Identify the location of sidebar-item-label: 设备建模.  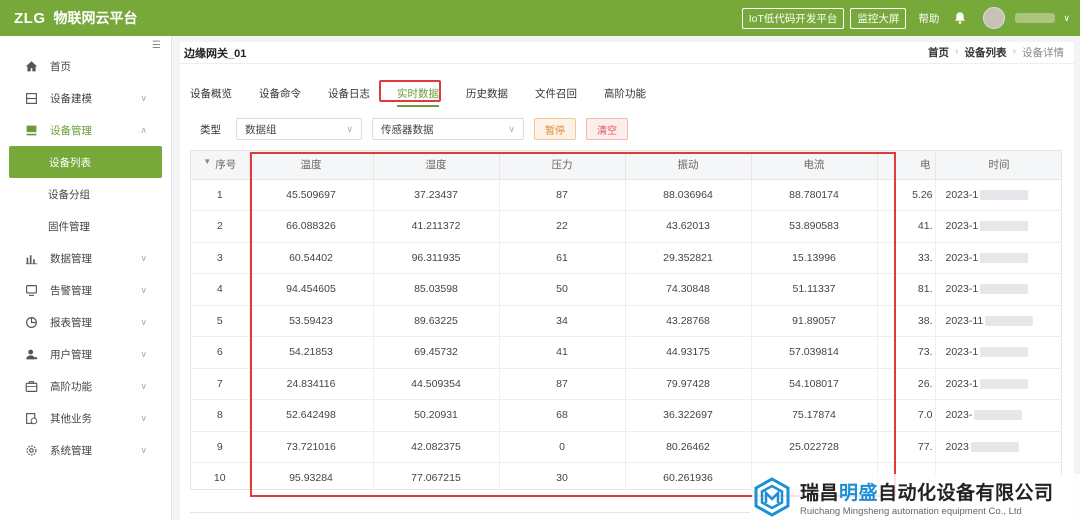
(71, 98).